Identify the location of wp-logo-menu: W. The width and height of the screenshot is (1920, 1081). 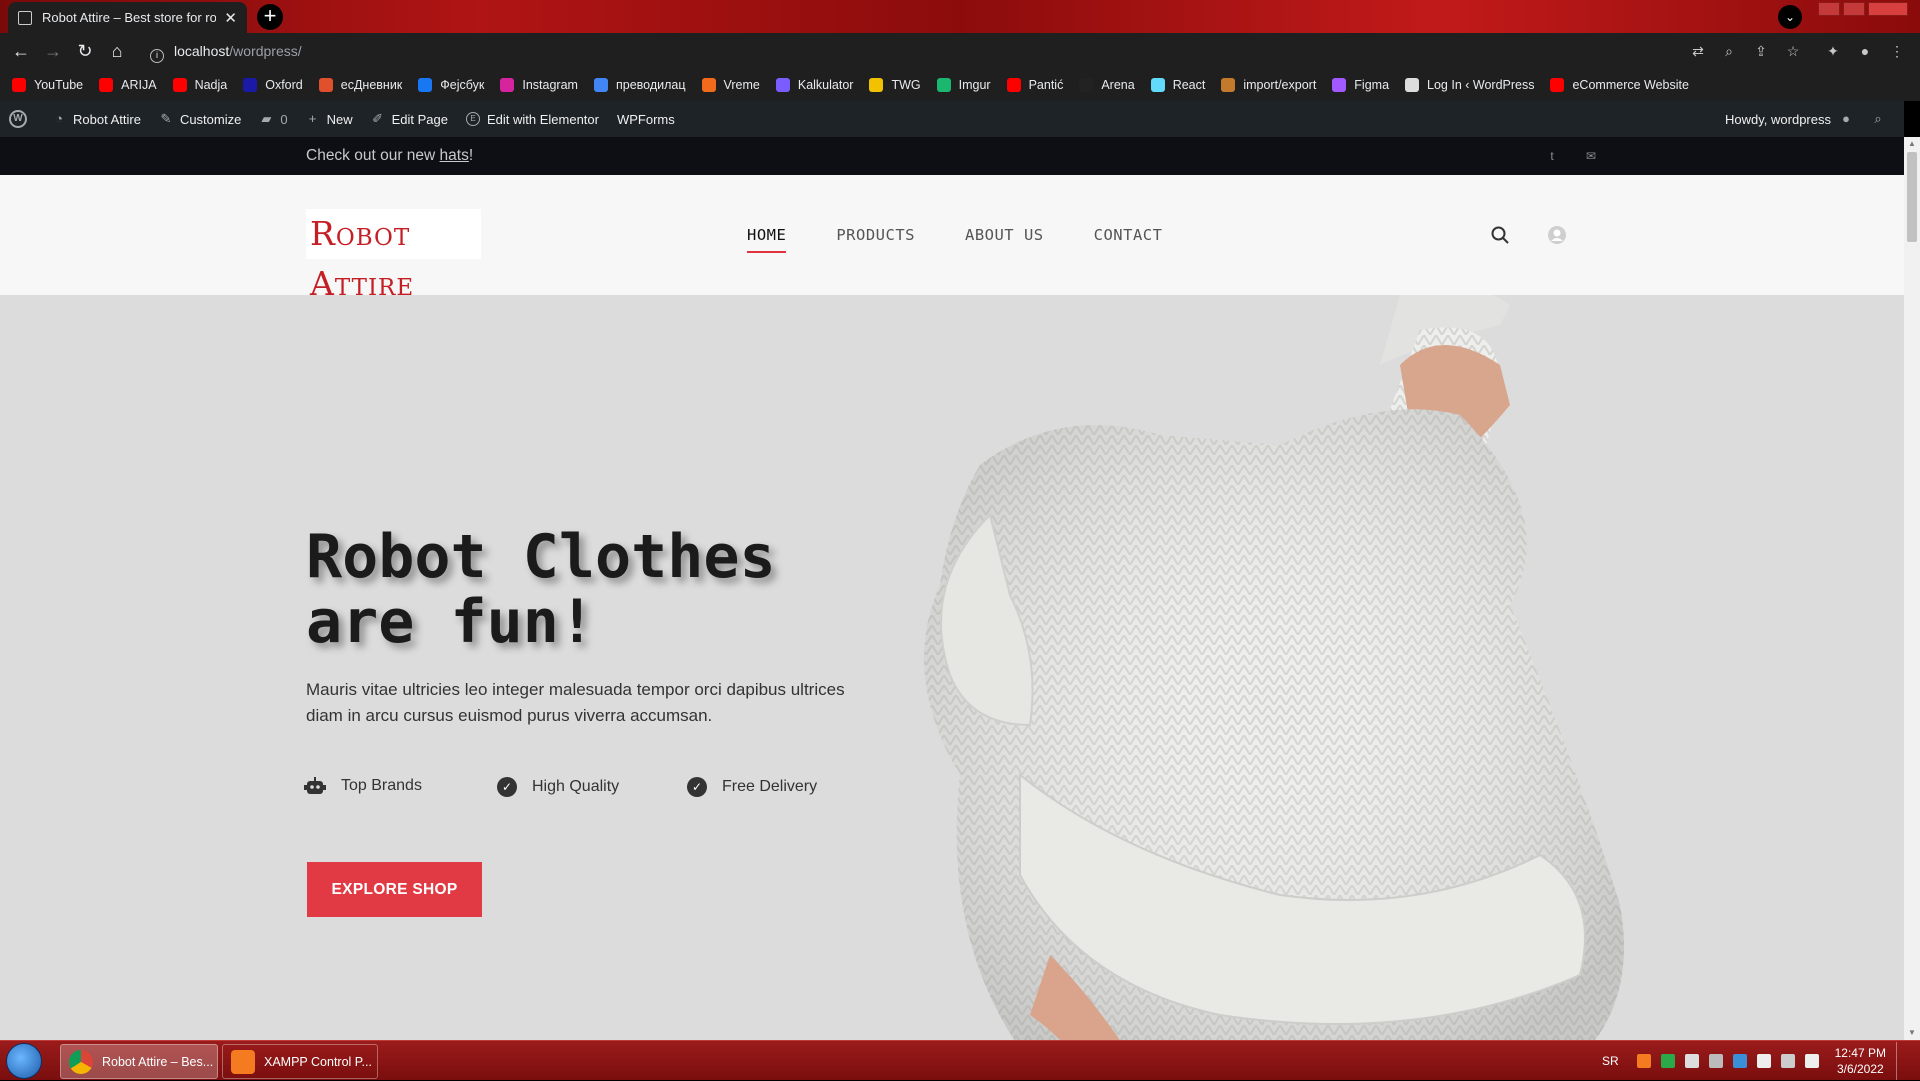
(21, 119).